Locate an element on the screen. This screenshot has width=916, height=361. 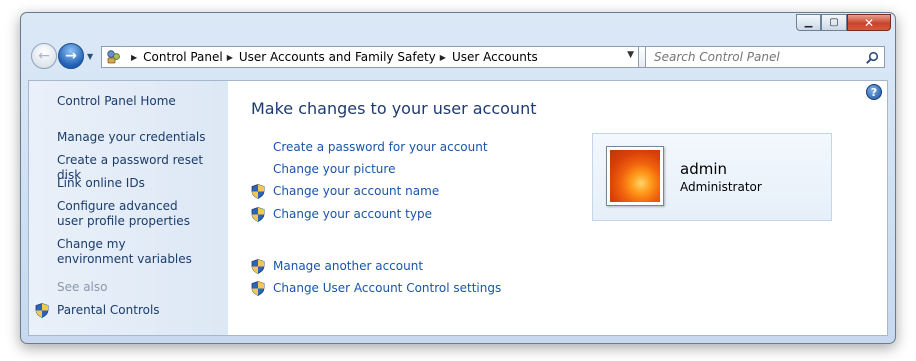
sidebar-link-online-ids: Link online IDs is located at coordinates (139, 183).